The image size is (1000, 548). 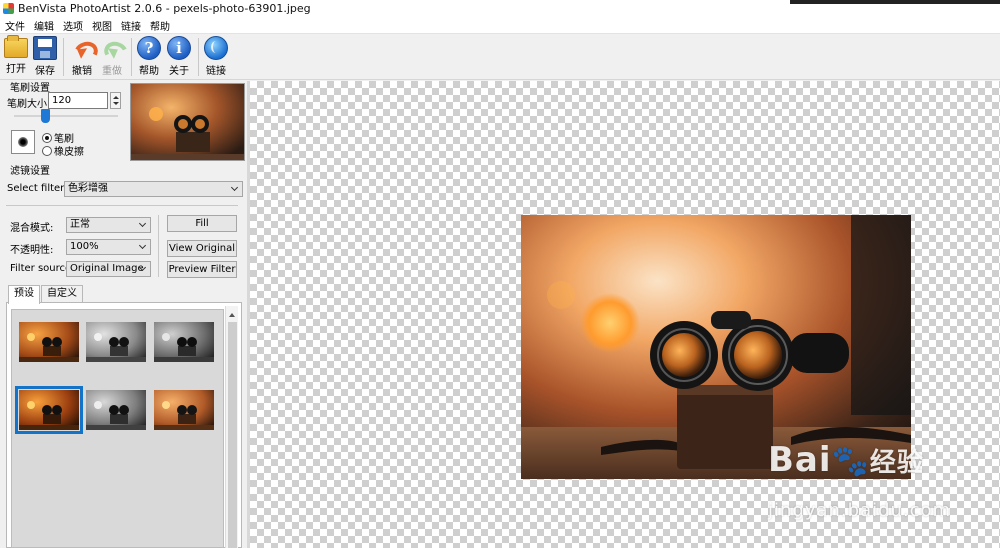 I want to click on image-thumbnail, so click(x=187, y=122).